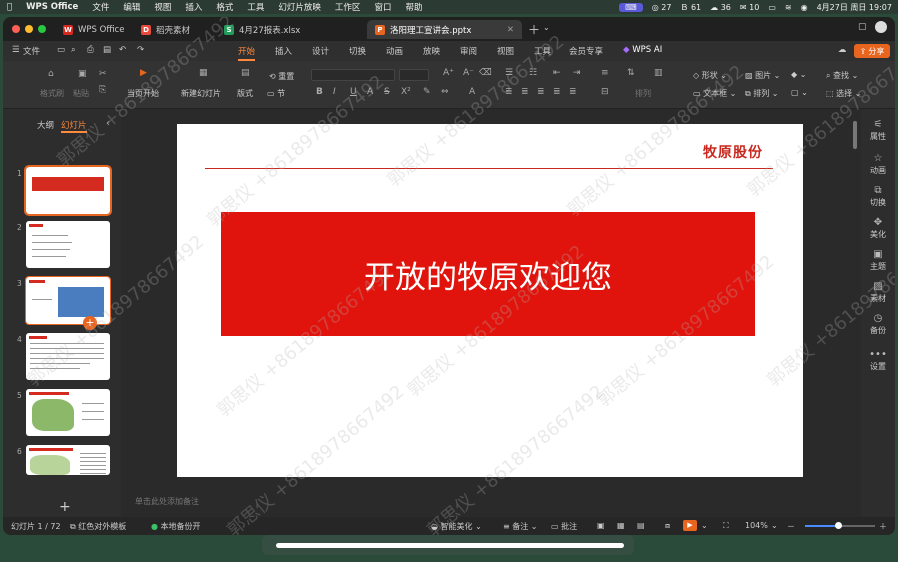 The width and height of the screenshot is (898, 562). Describe the element at coordinates (299, 7) in the screenshot. I see `menu-slideshow: 幻灯片放映` at that location.